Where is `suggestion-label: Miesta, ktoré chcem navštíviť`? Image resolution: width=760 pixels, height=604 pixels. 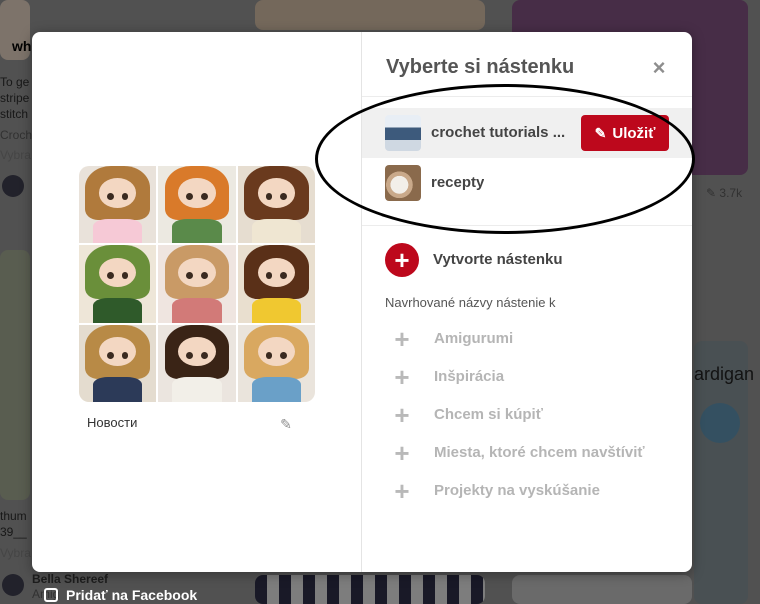
suggestion-label: Miesta, ktoré chcem navštíviť is located at coordinates (539, 452).